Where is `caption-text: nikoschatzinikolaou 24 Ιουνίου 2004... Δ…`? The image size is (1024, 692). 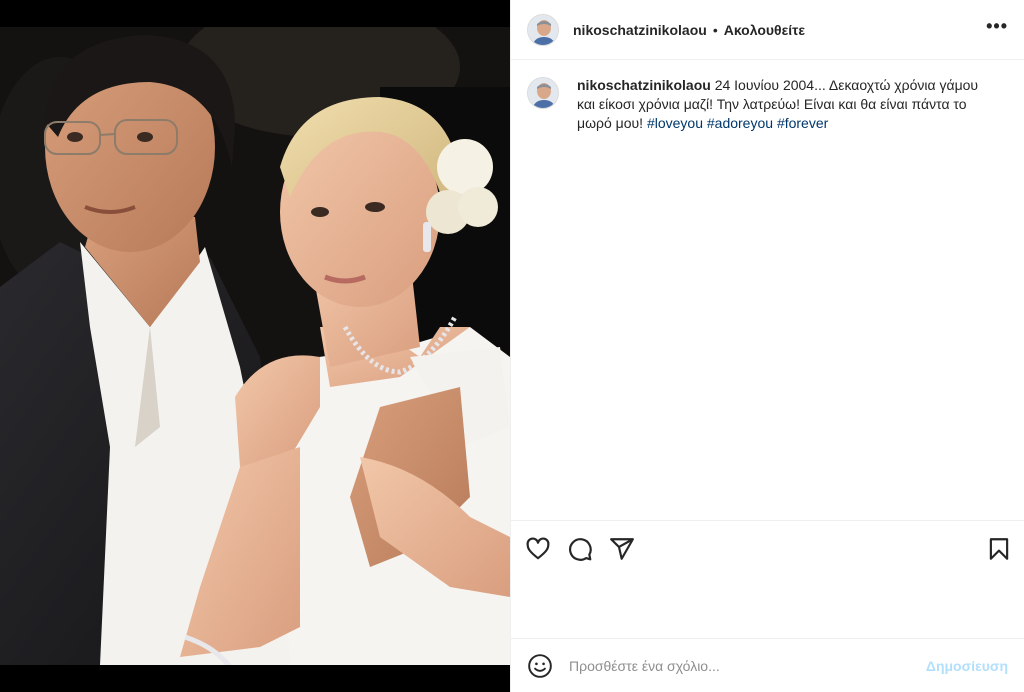
caption-text: nikoschatzinikolaou 24 Ιουνίου 2004... Δ… is located at coordinates (782, 104).